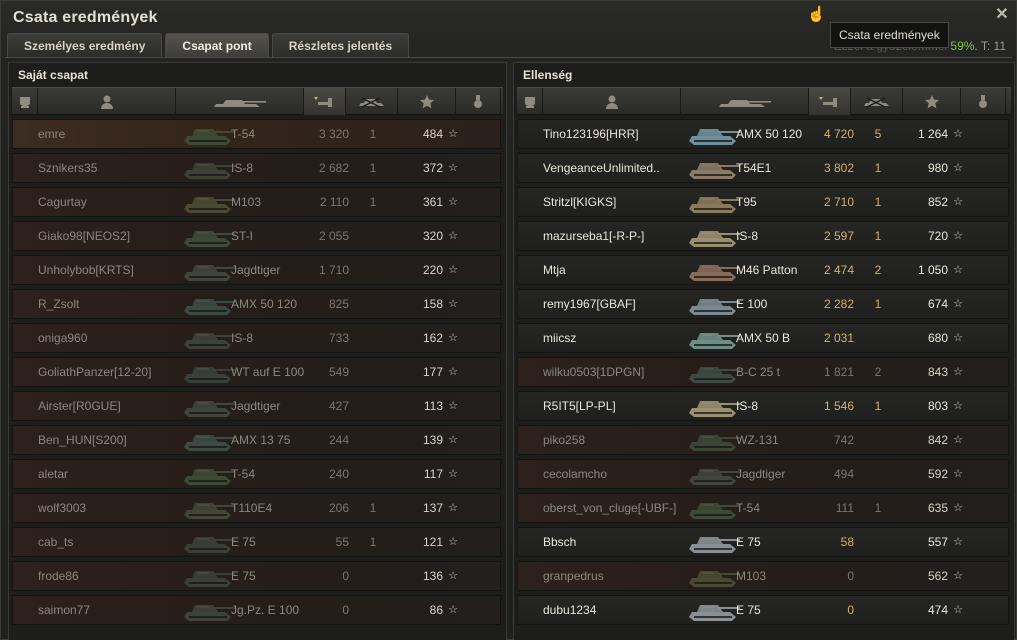 This screenshot has width=1017, height=640. I want to click on own-player-row: Cagurtay M103 2 110 1 361 ☆, so click(256, 202).